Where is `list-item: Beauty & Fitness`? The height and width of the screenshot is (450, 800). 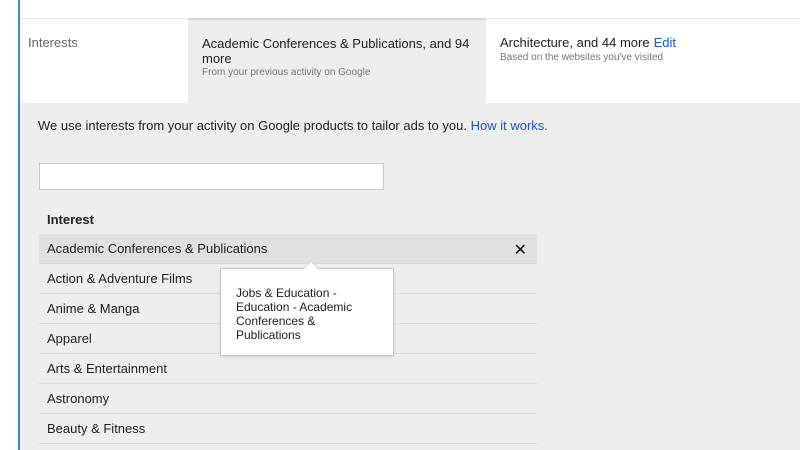
list-item: Beauty & Fitness is located at coordinates (288, 429).